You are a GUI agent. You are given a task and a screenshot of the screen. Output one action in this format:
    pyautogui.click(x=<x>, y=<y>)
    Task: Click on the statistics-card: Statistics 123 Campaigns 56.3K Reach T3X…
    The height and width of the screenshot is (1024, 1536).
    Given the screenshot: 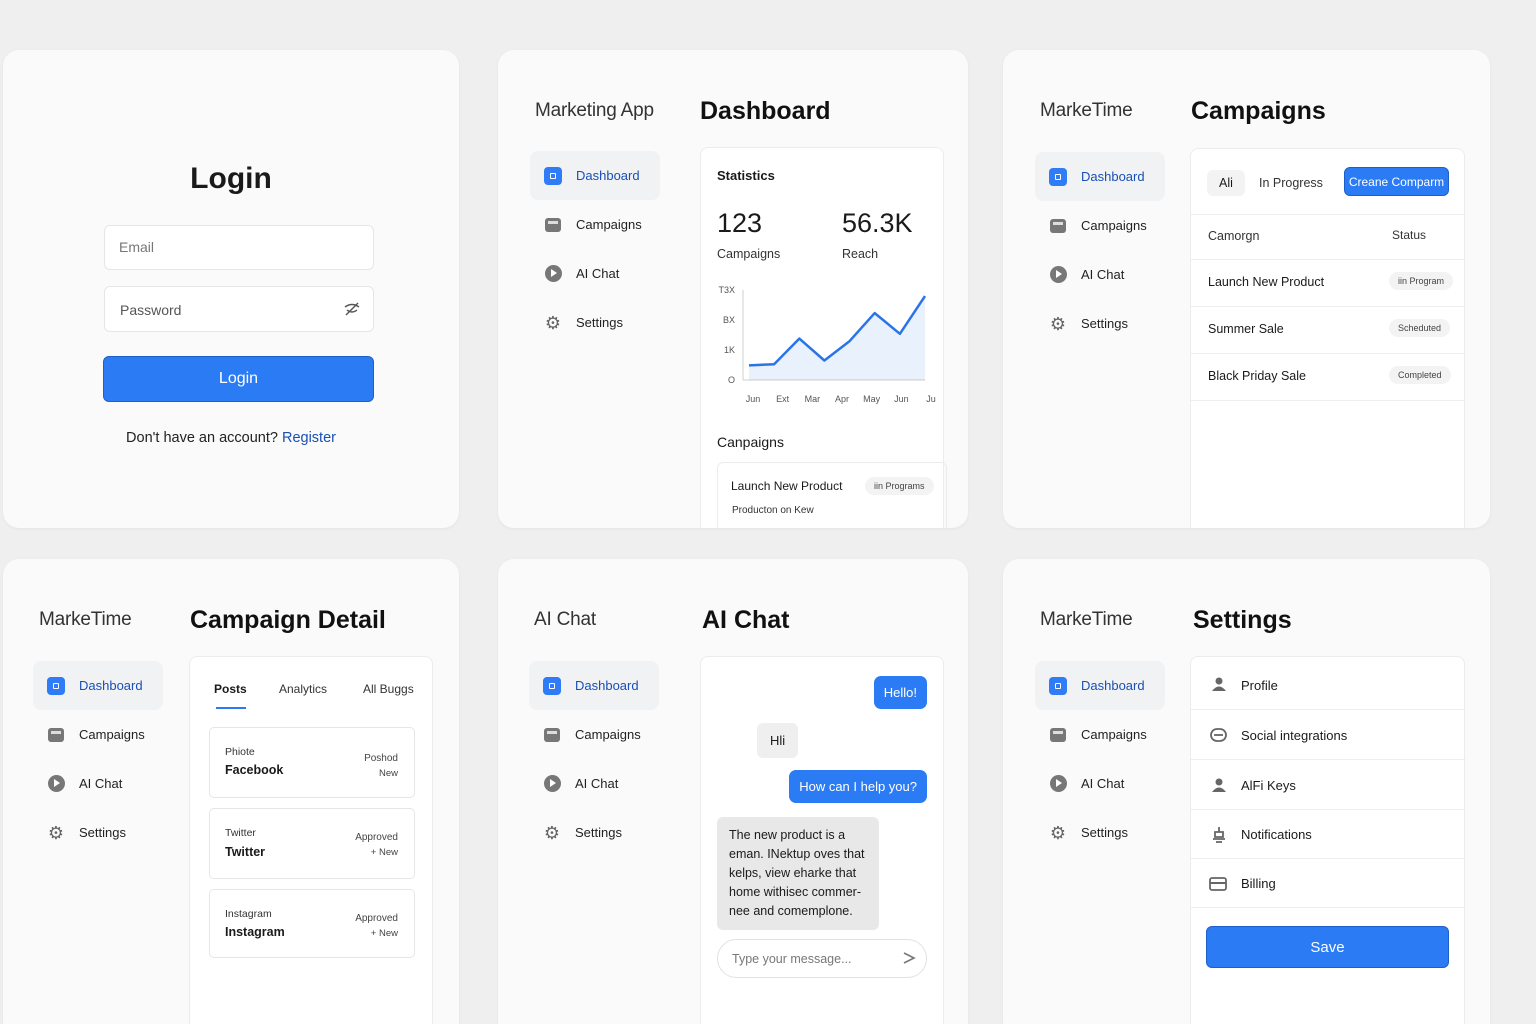 What is the action you would take?
    pyautogui.click(x=823, y=337)
    